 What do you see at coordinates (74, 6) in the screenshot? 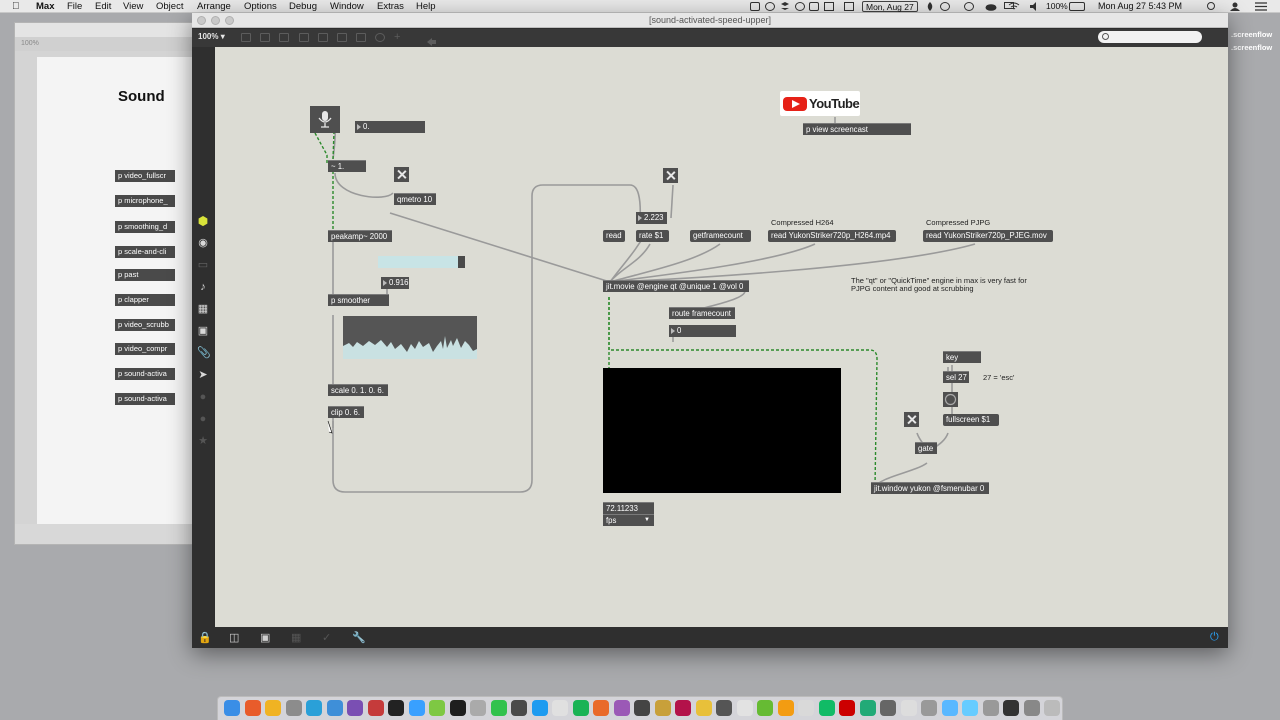
I see `menu-file: File` at bounding box center [74, 6].